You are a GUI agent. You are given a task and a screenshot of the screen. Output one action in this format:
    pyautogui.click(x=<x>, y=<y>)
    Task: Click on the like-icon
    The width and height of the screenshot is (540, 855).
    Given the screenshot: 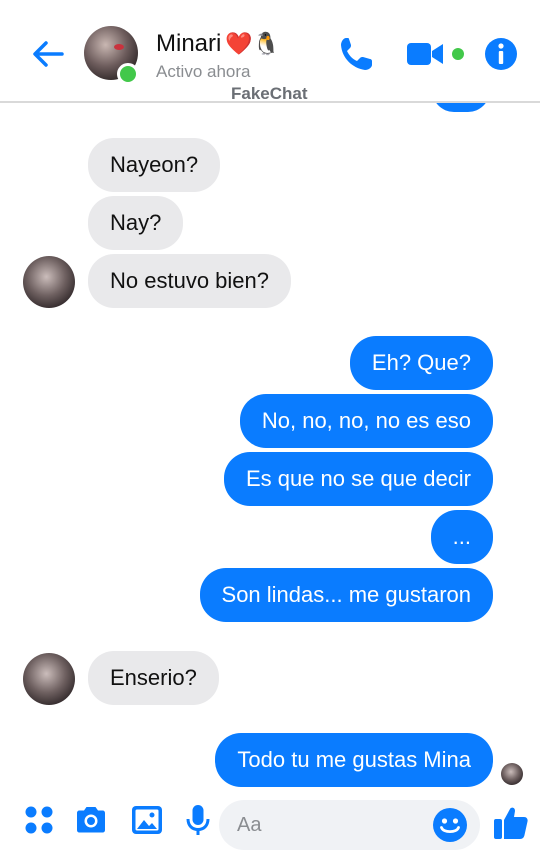 What is the action you would take?
    pyautogui.click(x=511, y=823)
    